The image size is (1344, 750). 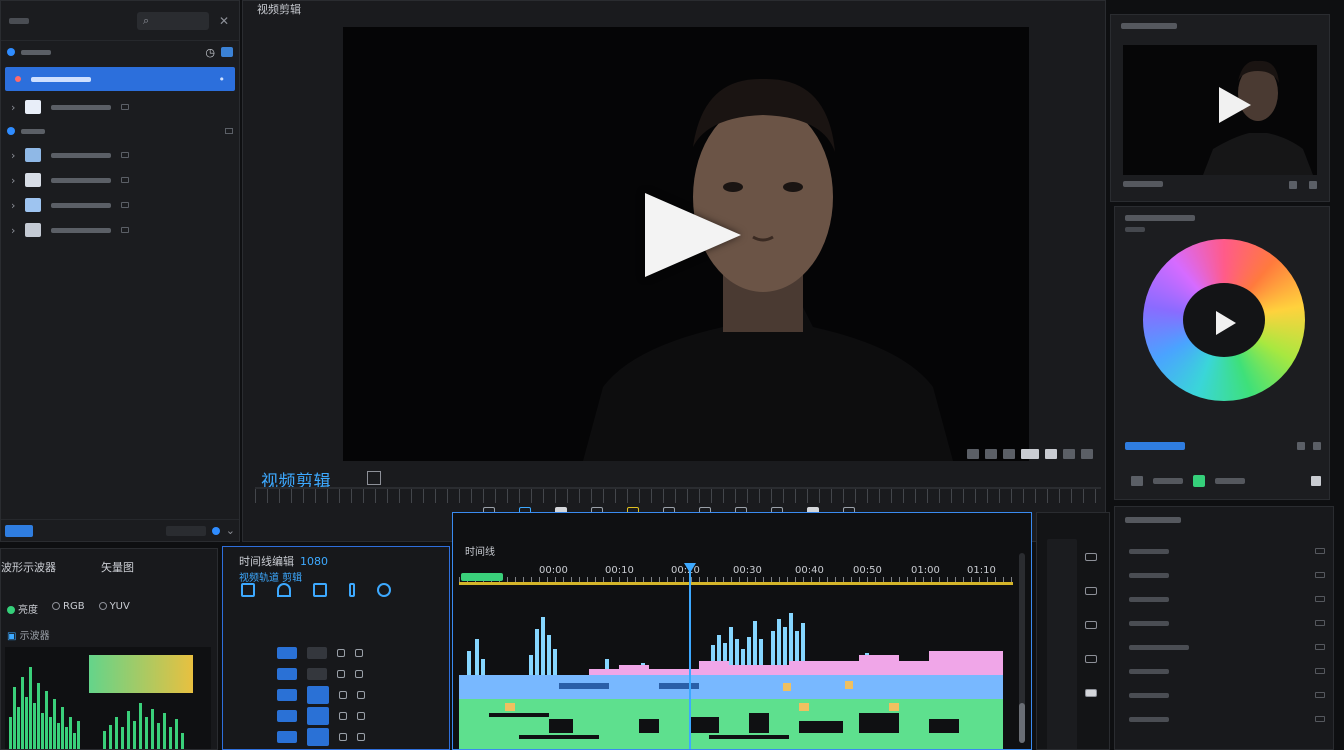 What do you see at coordinates (248, 590) in the screenshot?
I see `snap-icon` at bounding box center [248, 590].